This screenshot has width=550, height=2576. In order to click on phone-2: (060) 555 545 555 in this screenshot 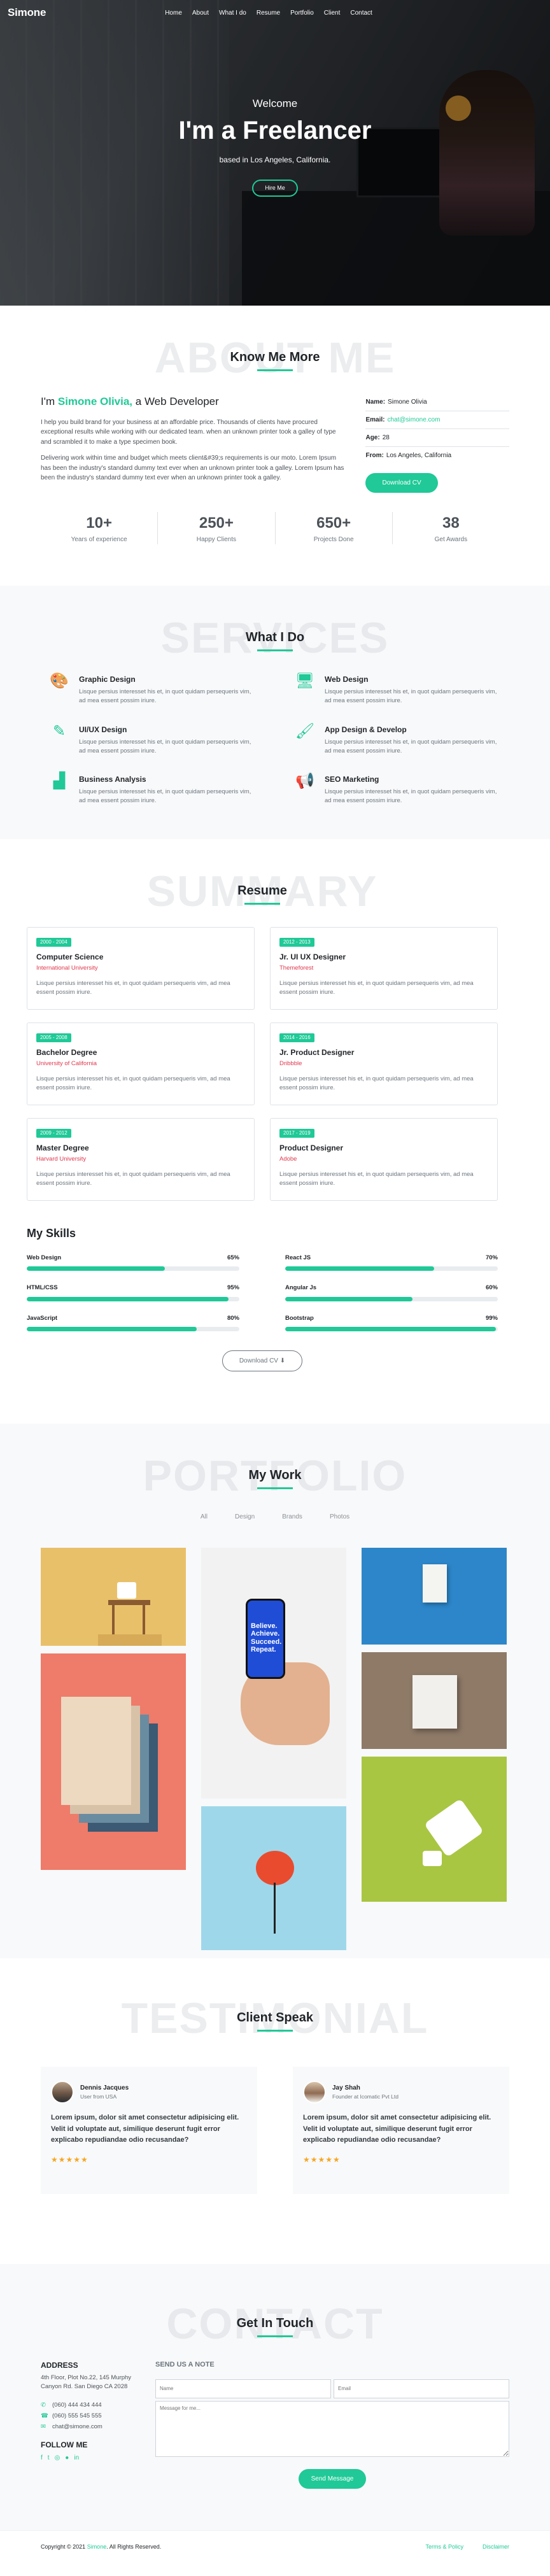, I will do `click(77, 2416)`.